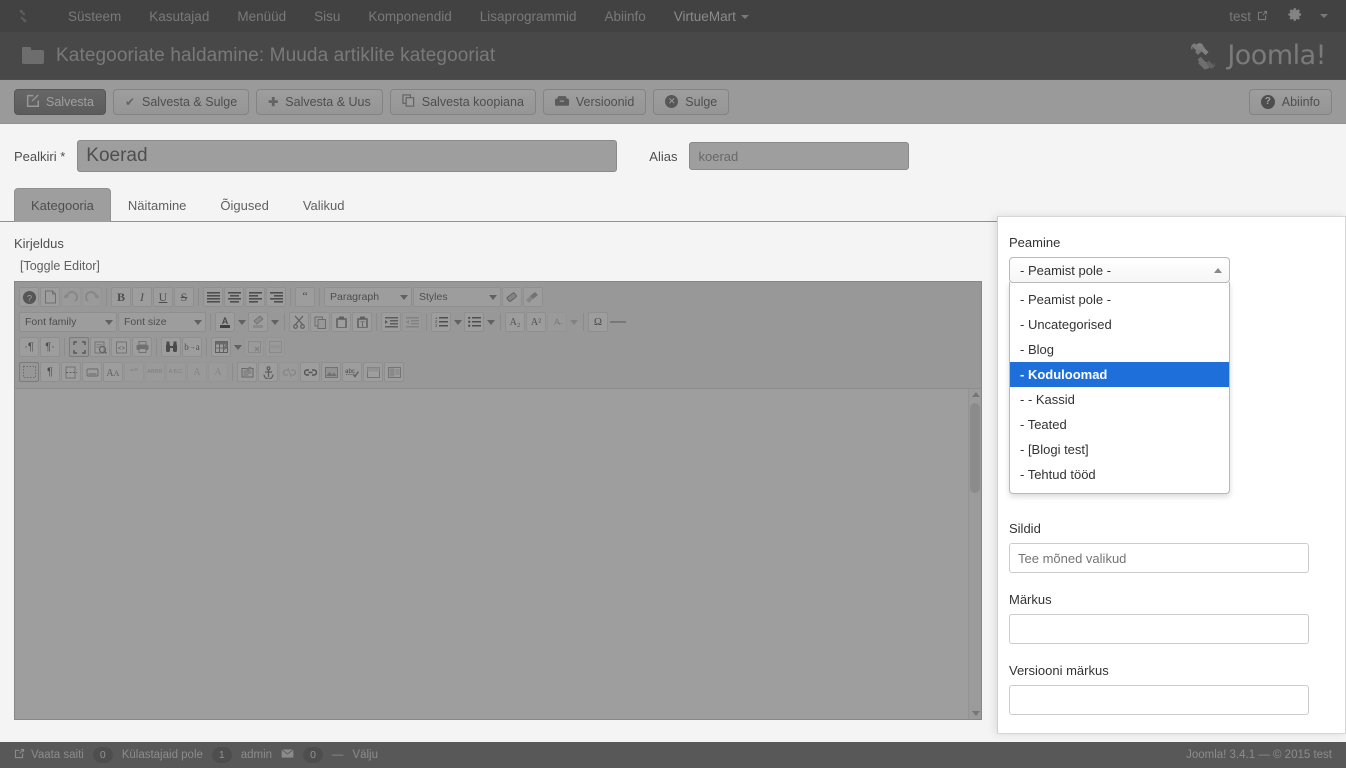 The image size is (1346, 768). Describe the element at coordinates (261, 16) in the screenshot. I see `topnav-item-menuud: Menüüd` at that location.